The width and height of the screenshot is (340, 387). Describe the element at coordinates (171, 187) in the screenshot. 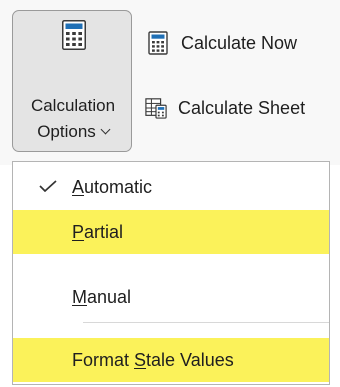

I see `menu-item-automatic: Automatic` at that location.